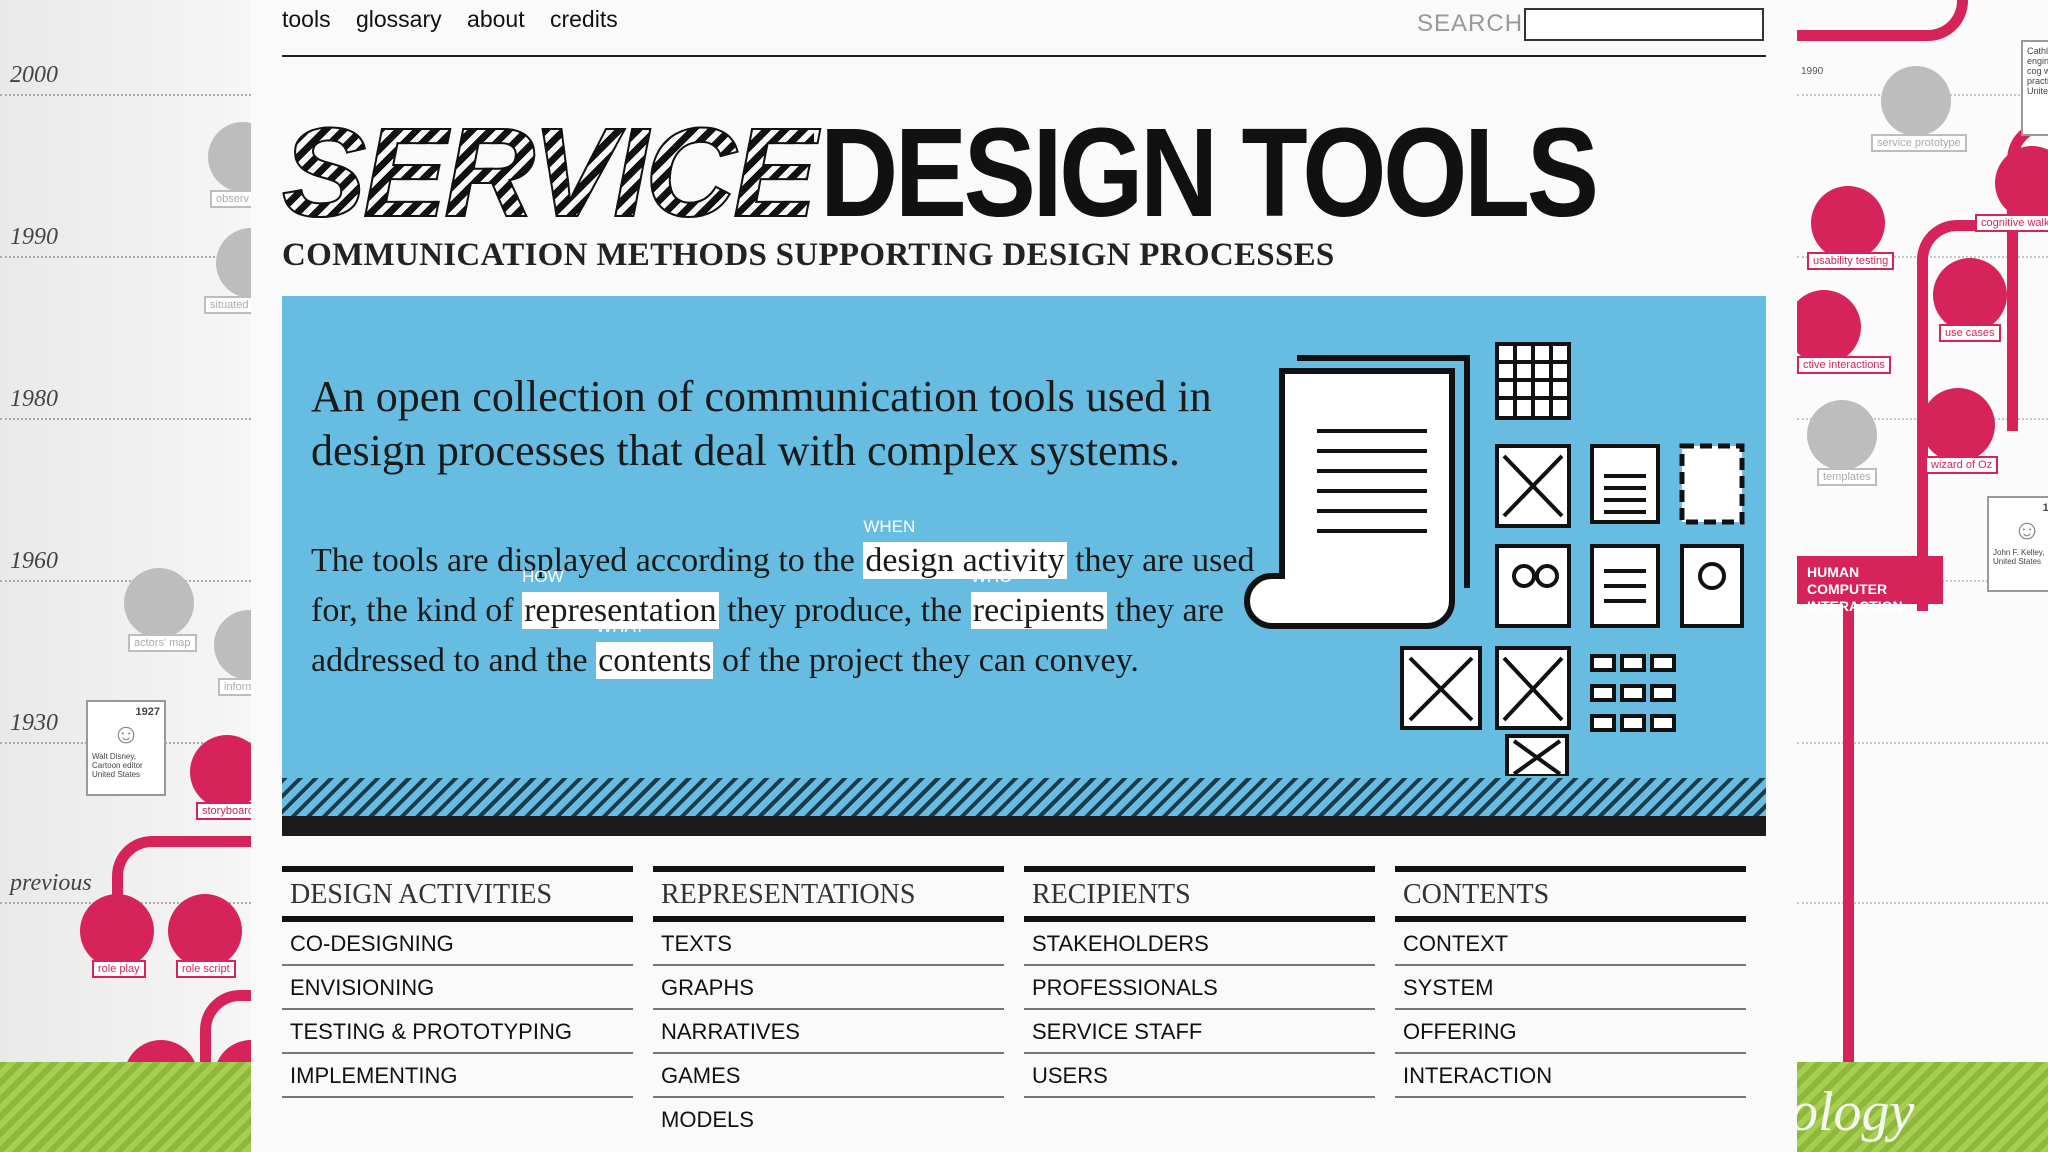  I want to click on category-link: TESTING & PROTOTYPING, so click(457, 1032).